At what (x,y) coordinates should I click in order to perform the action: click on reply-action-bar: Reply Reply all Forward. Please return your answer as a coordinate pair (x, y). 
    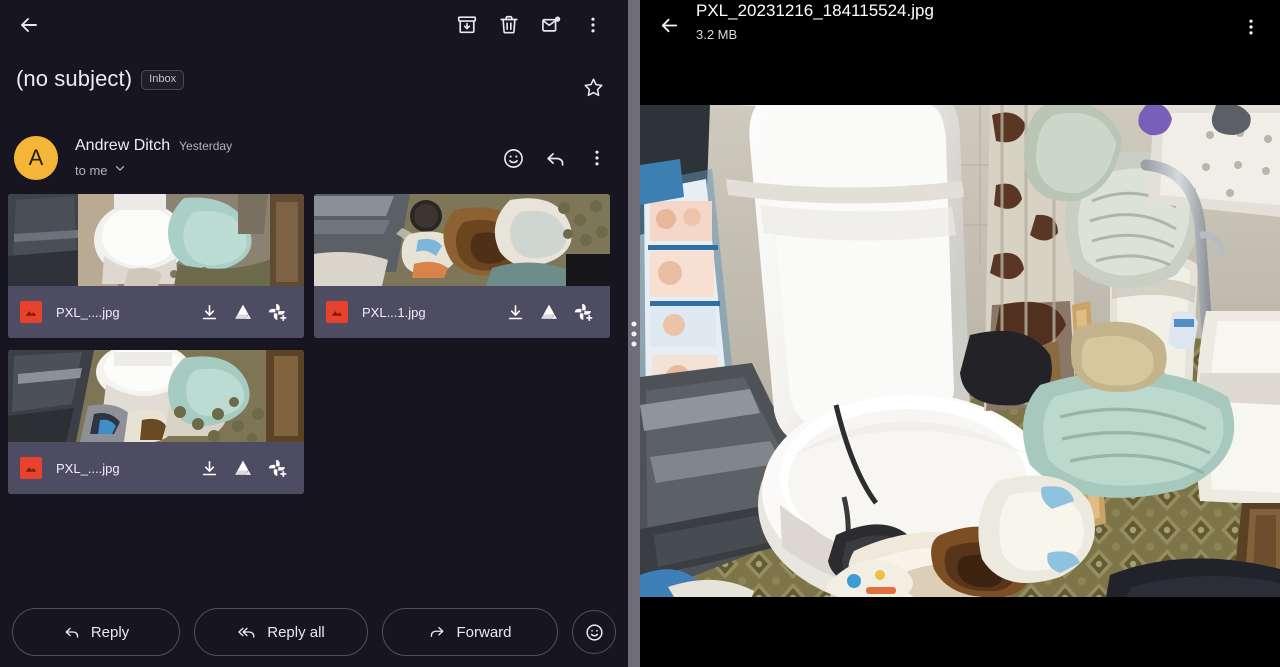
    Looking at the image, I should click on (314, 632).